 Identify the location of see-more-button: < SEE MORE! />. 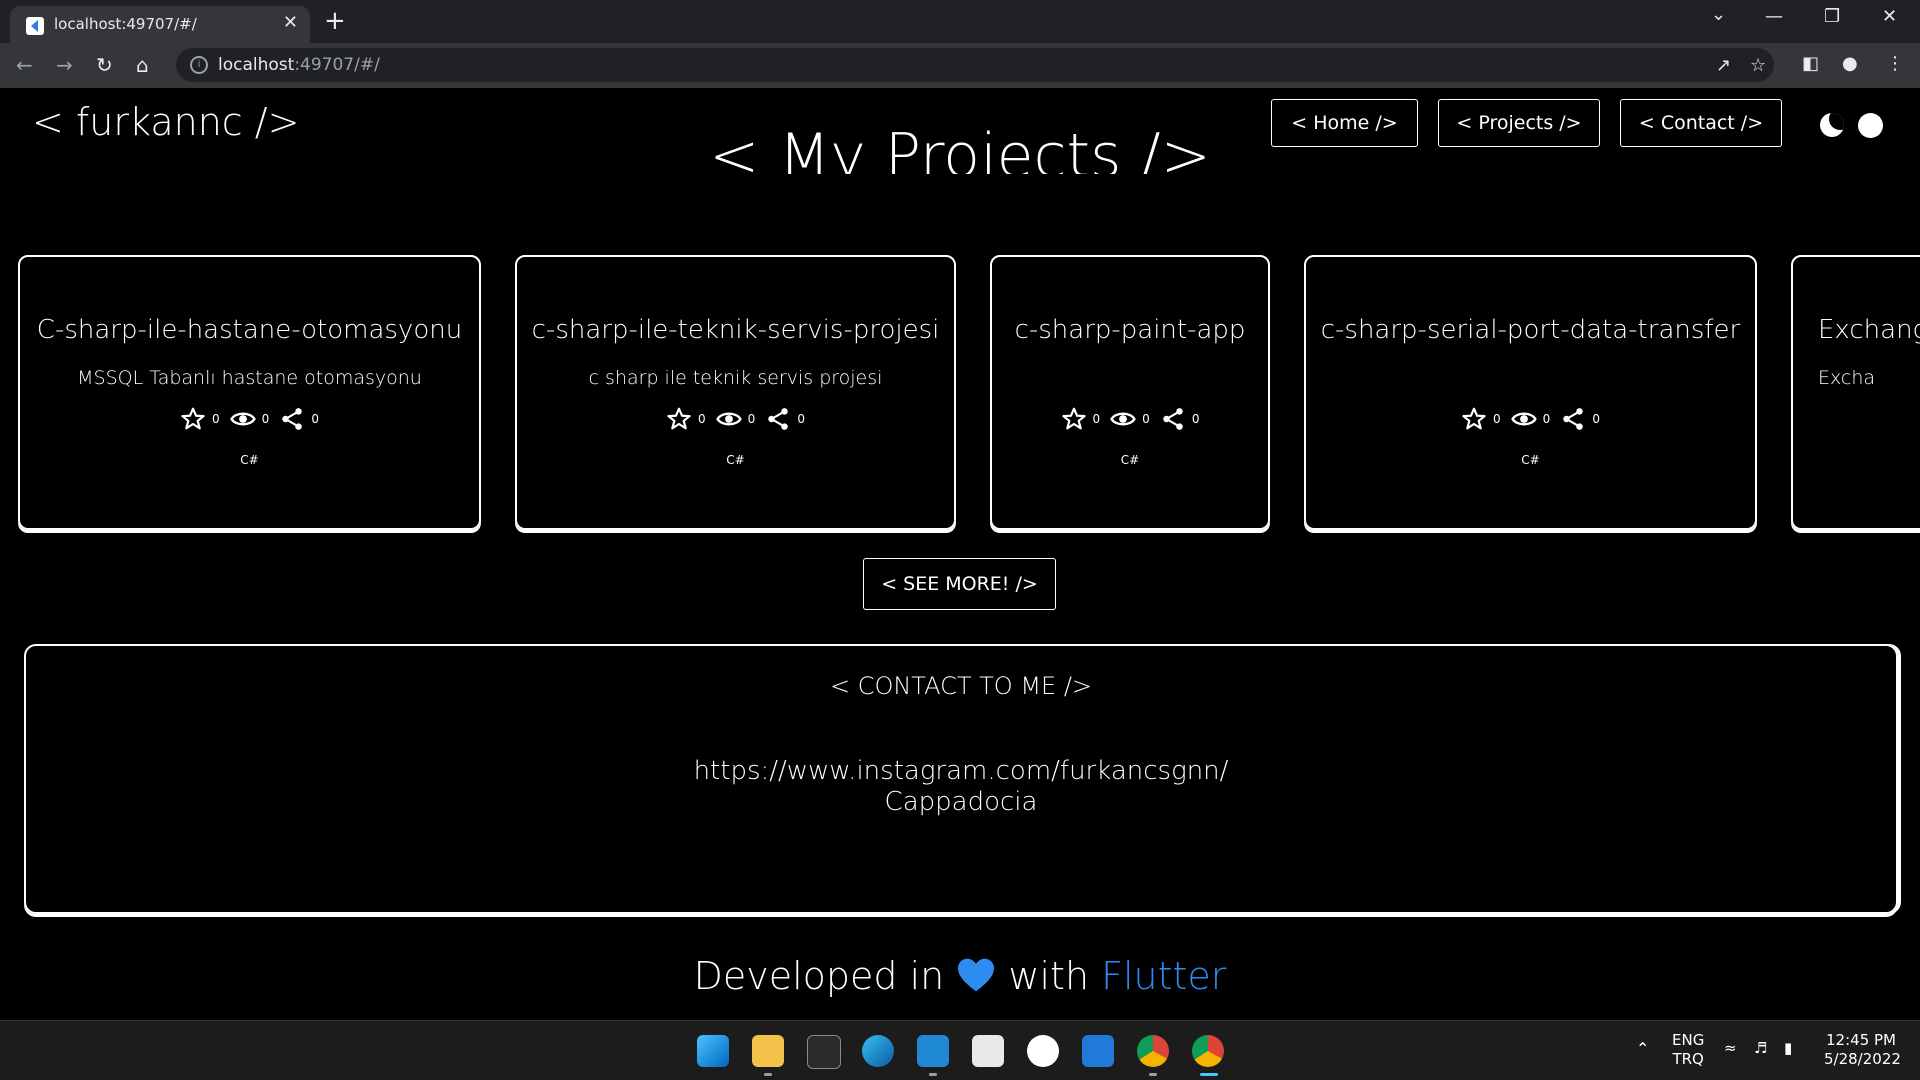
(959, 584).